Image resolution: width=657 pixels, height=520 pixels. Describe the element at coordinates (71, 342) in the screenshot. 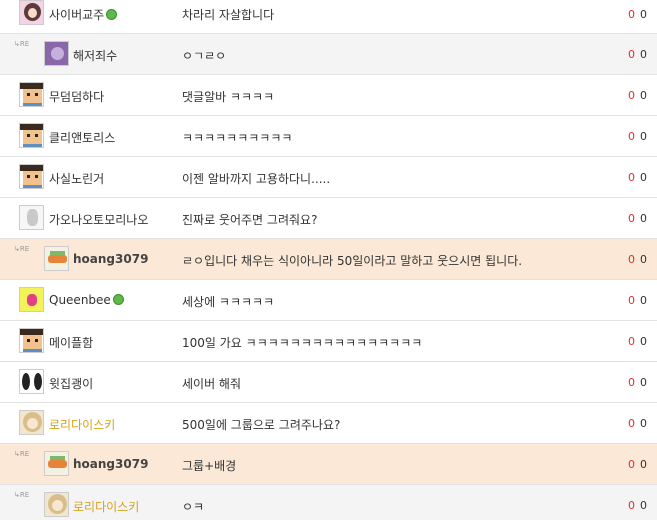

I see `nickname: 메이플함` at that location.